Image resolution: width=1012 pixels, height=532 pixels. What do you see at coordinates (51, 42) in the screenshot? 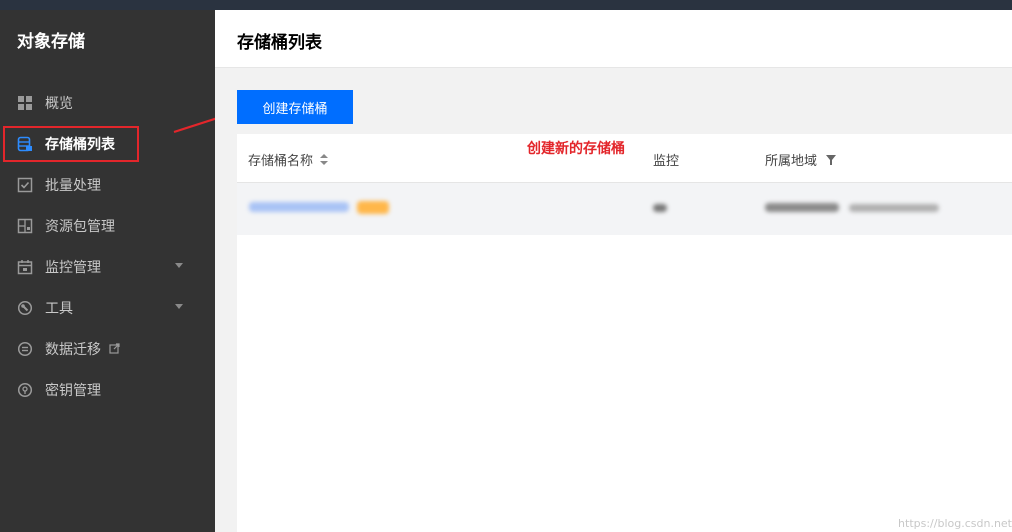
I see `brand-title: 对象存储` at bounding box center [51, 42].